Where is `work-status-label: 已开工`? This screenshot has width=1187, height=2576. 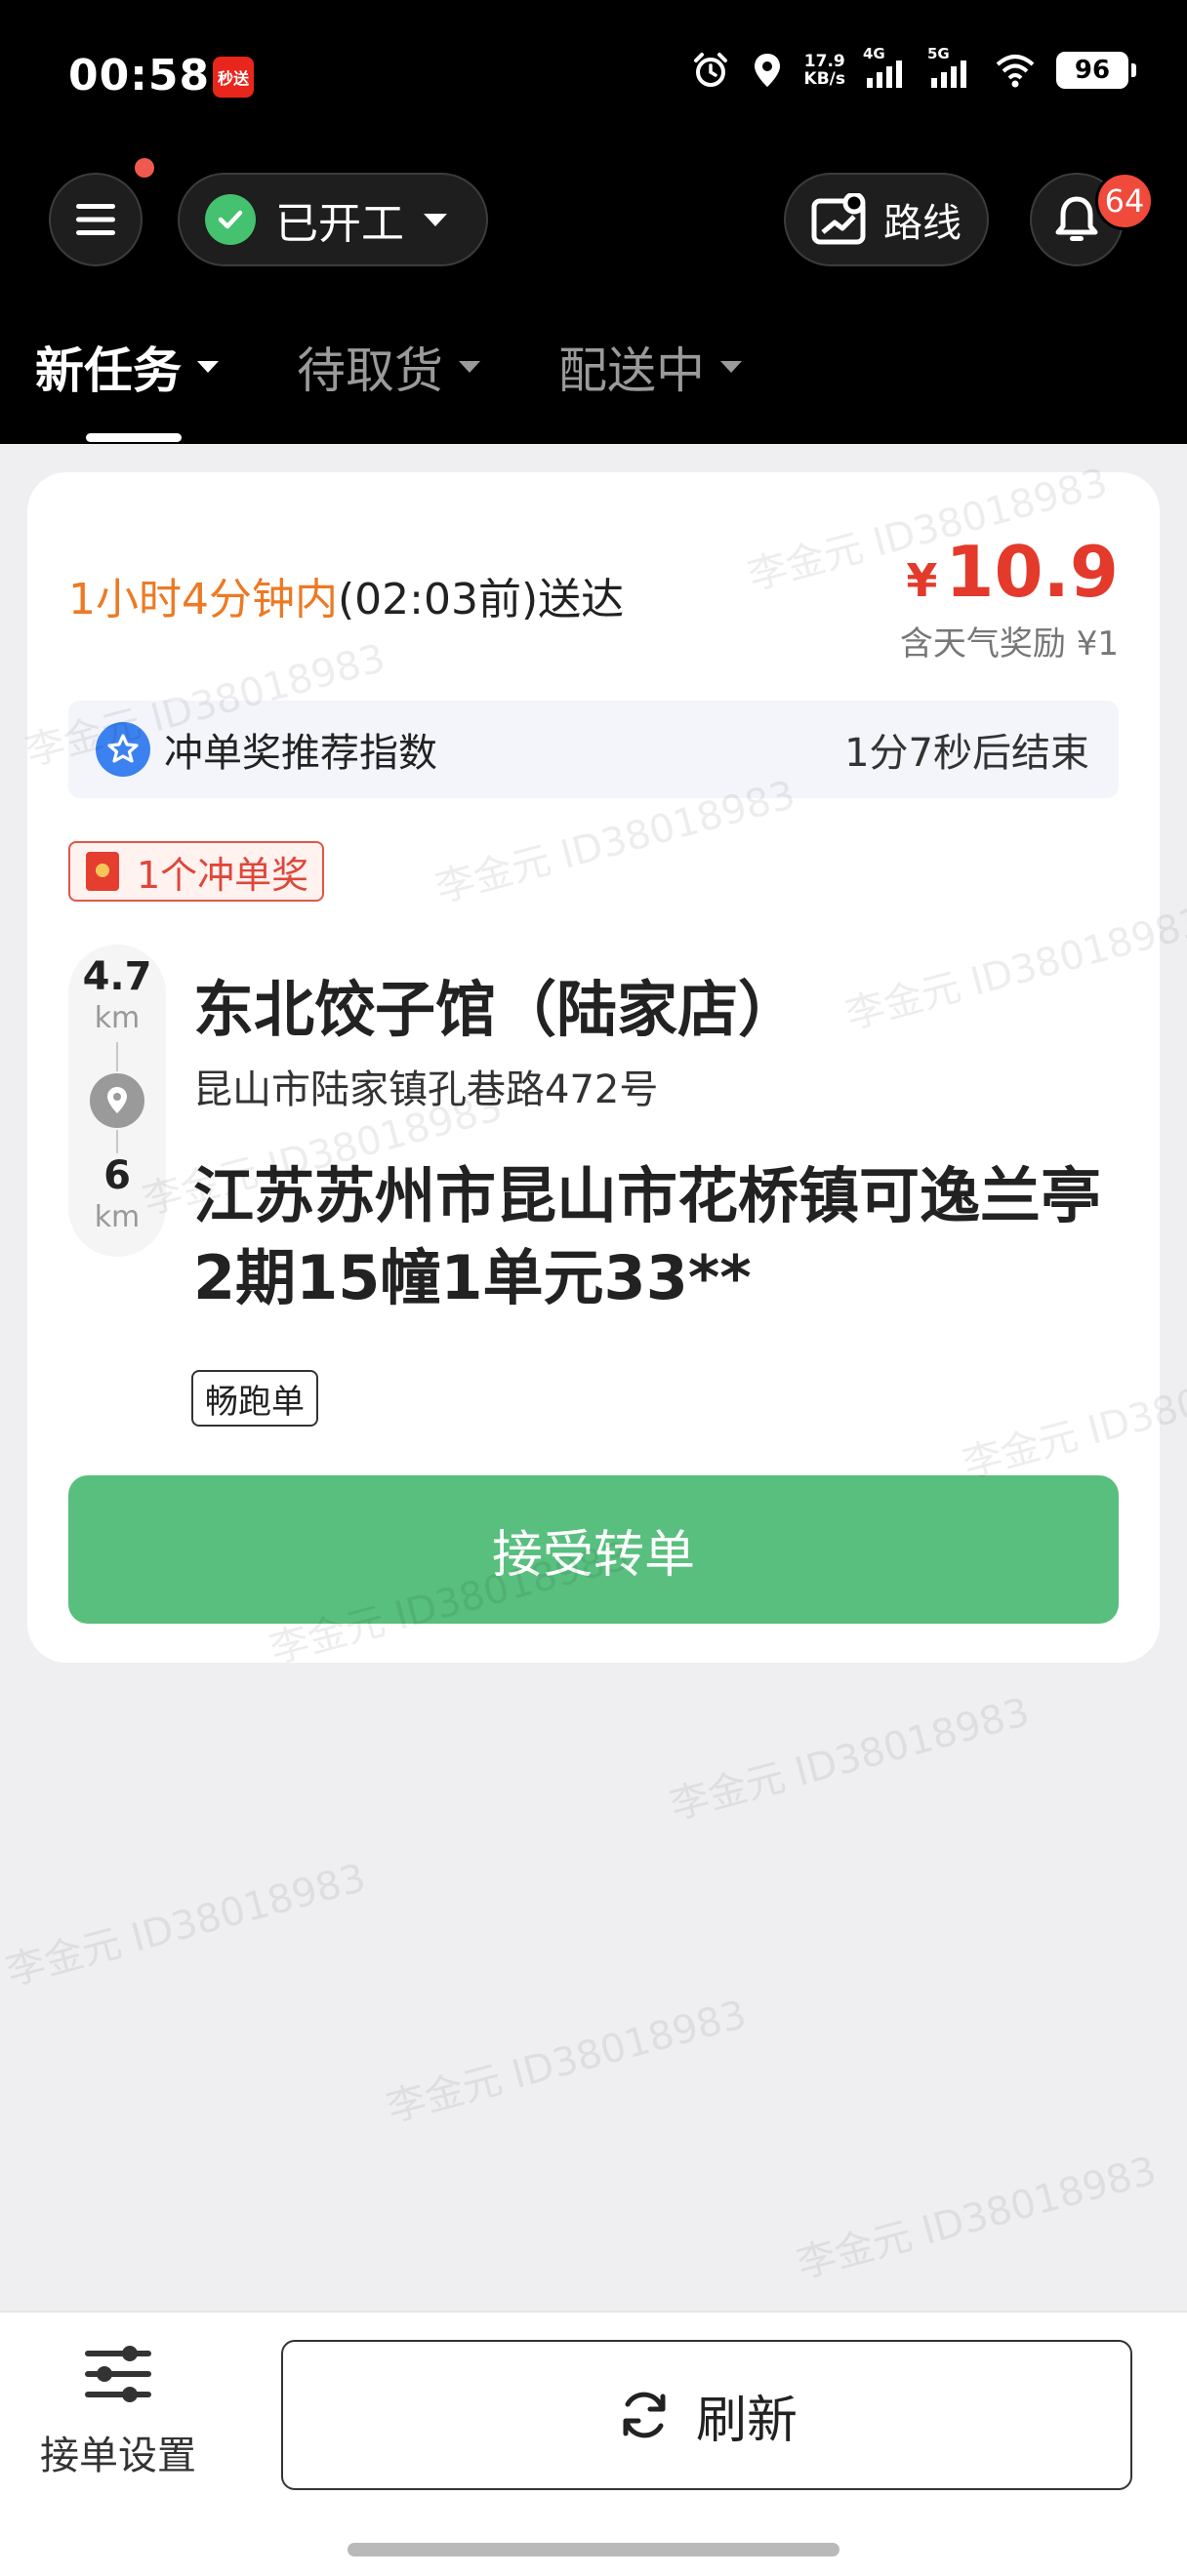 work-status-label: 已开工 is located at coordinates (339, 224).